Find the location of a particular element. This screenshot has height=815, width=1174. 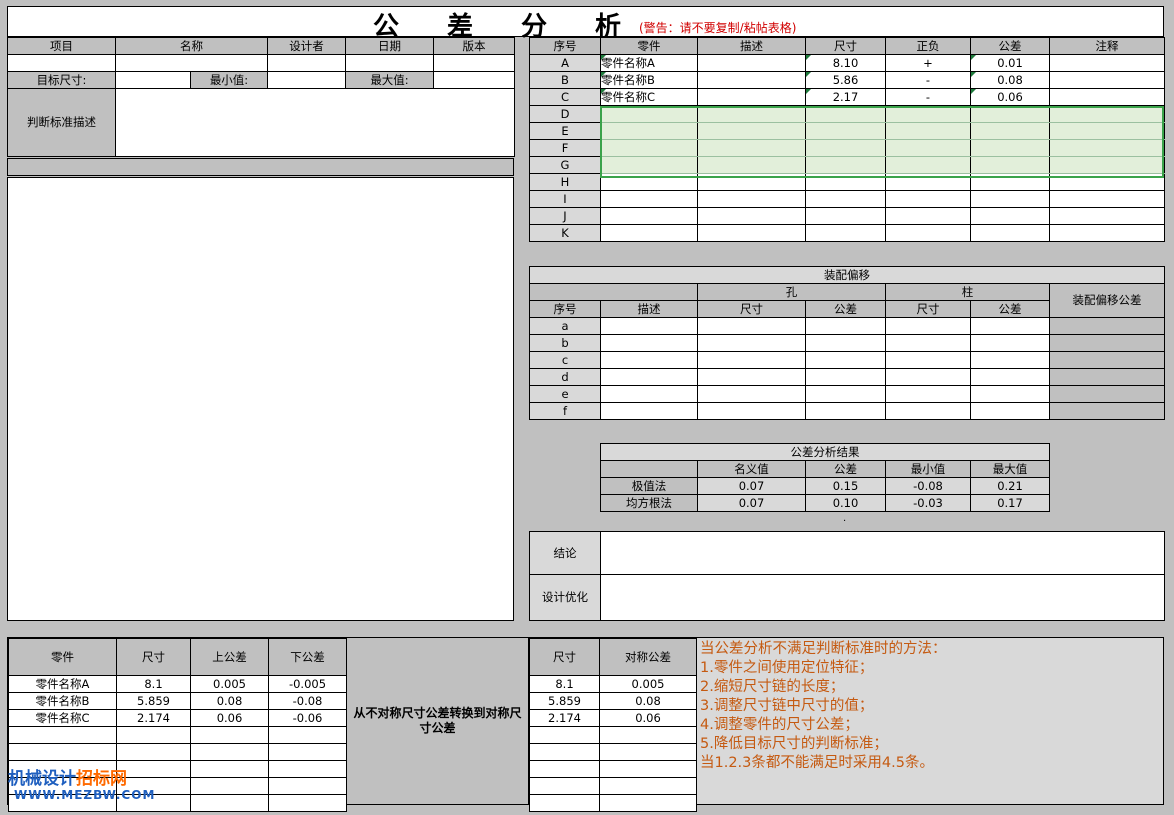

symmetric-size: 5.859 is located at coordinates (564, 701).